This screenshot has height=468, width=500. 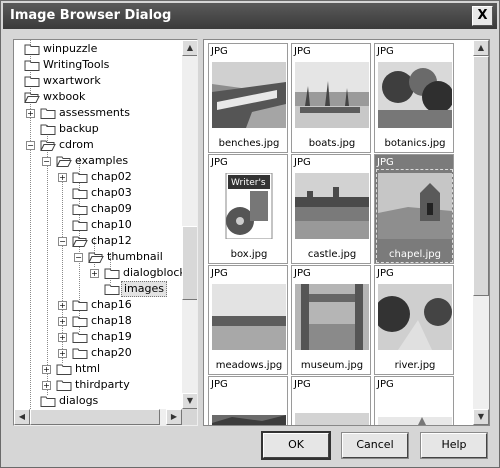 I want to click on image-cell-river: JPG river.jpg, so click(x=414, y=320).